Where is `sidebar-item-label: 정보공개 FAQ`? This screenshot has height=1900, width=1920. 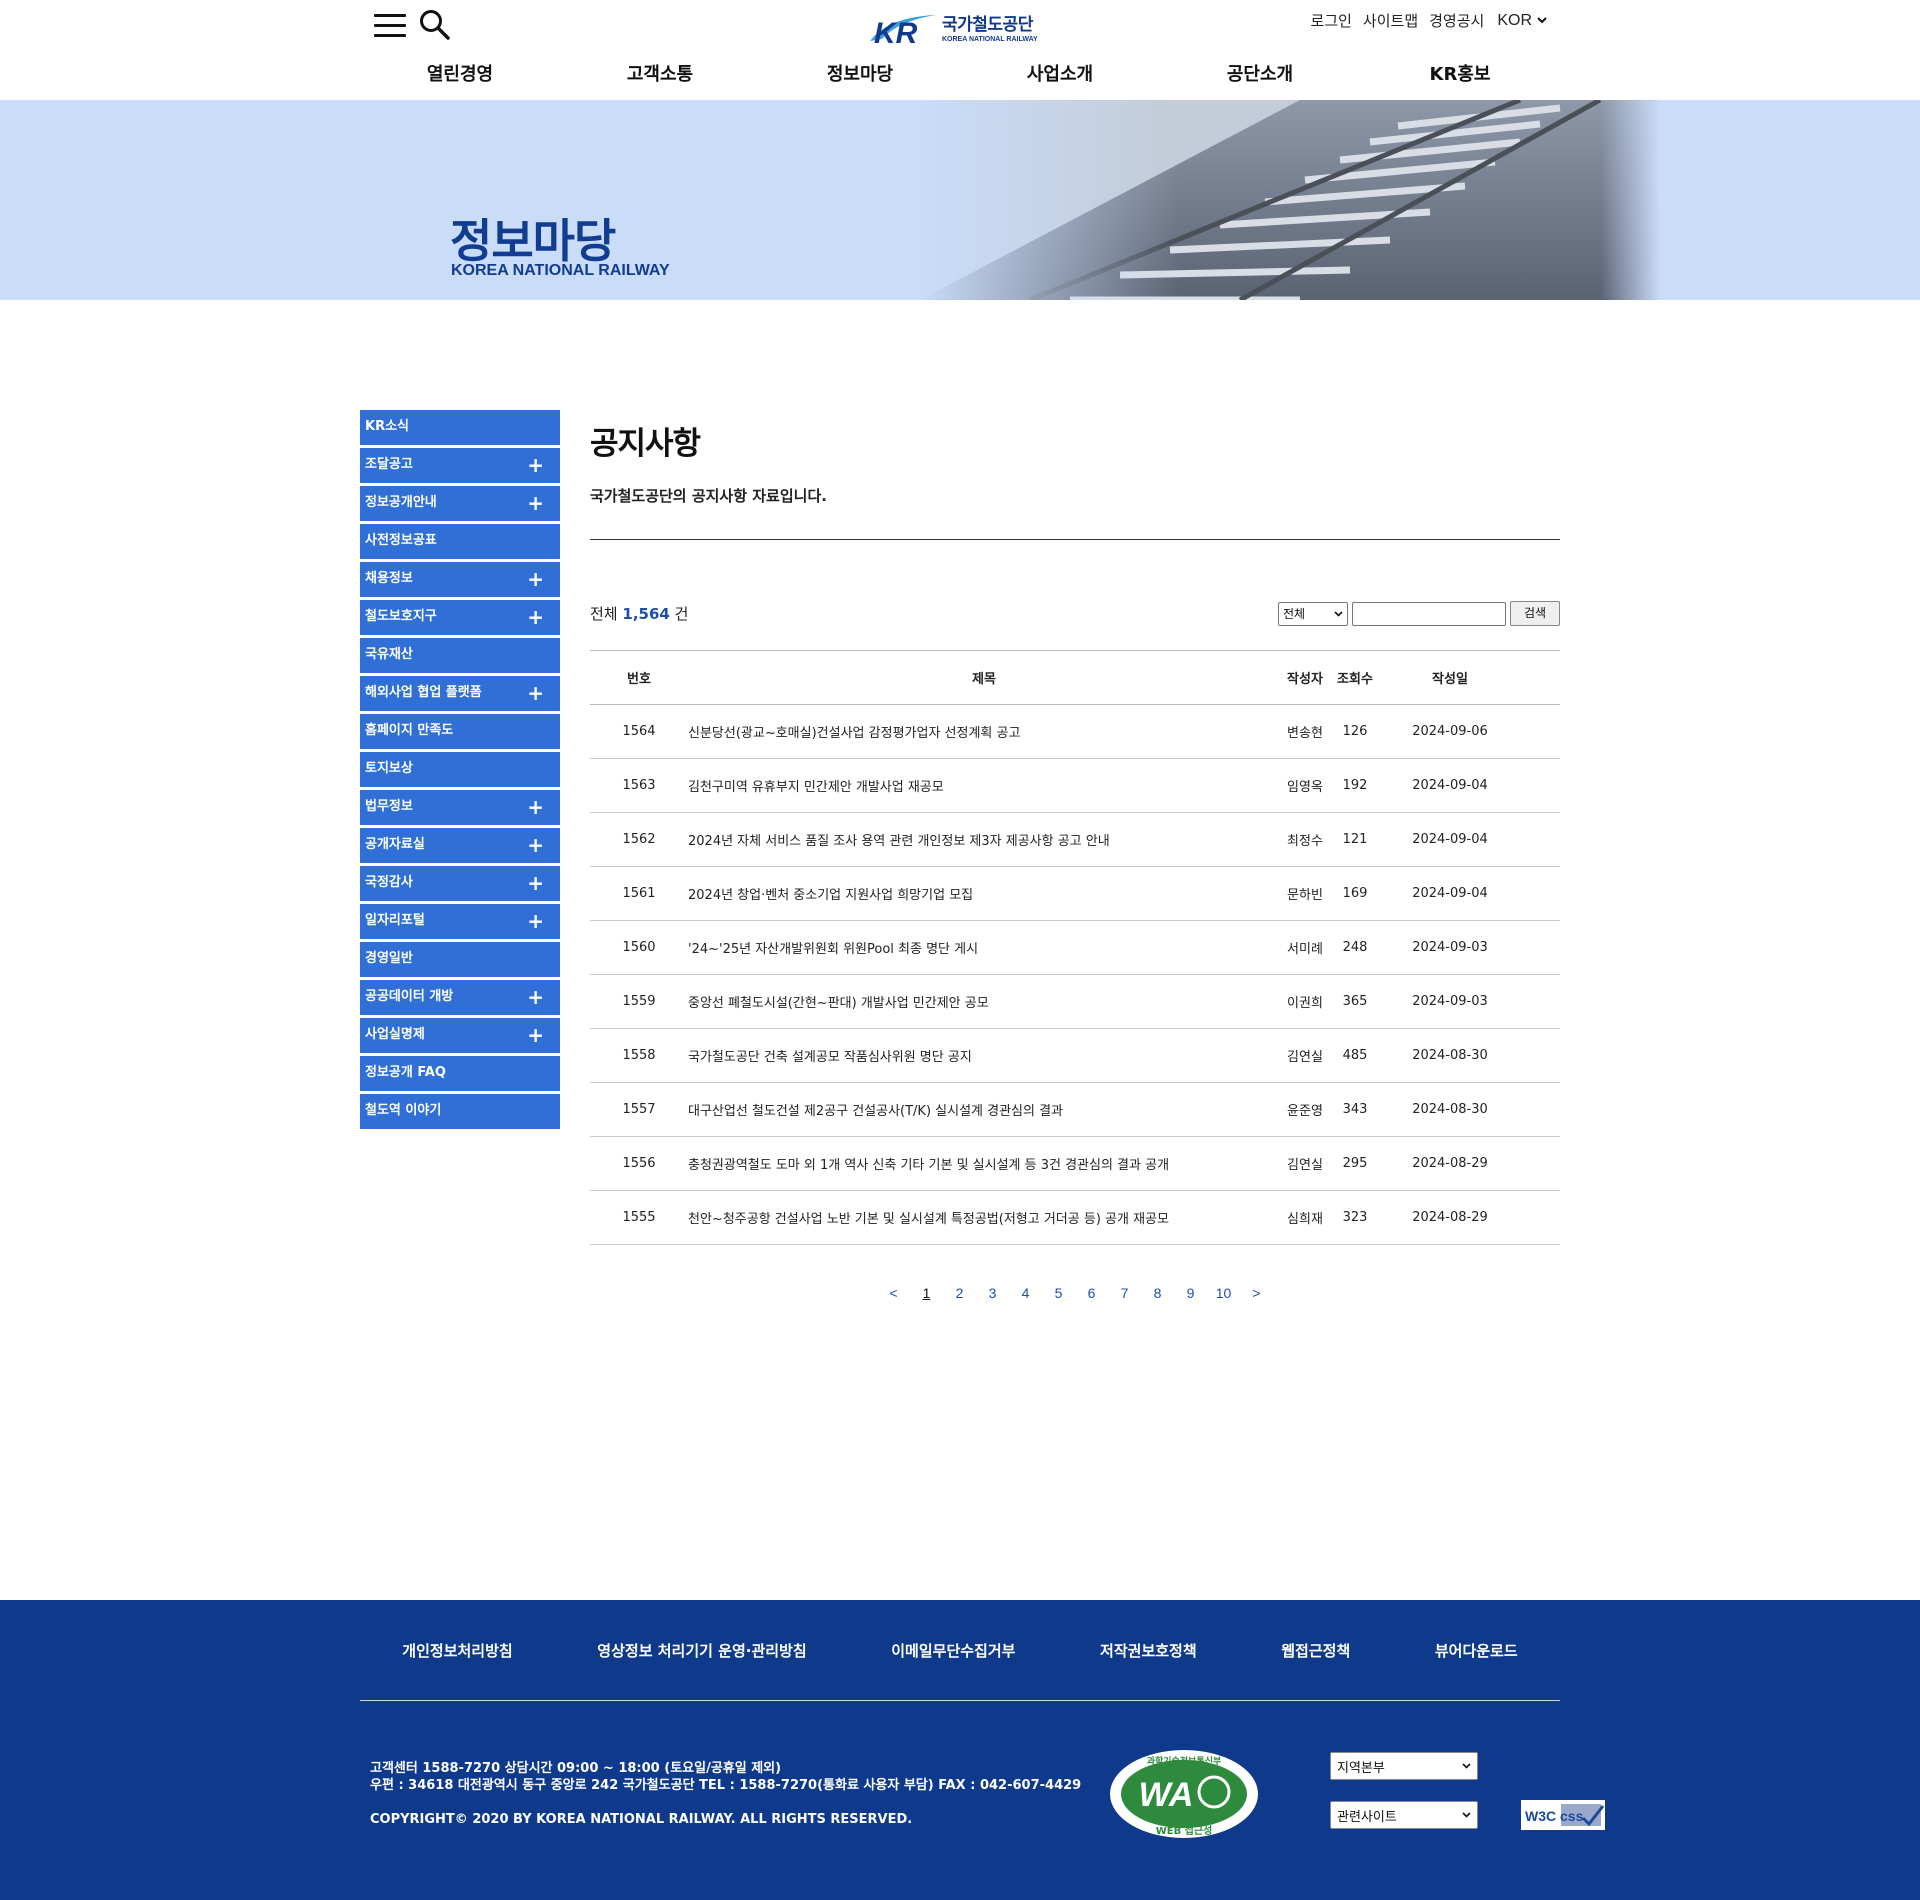 sidebar-item-label: 정보공개 FAQ is located at coordinates (405, 1072).